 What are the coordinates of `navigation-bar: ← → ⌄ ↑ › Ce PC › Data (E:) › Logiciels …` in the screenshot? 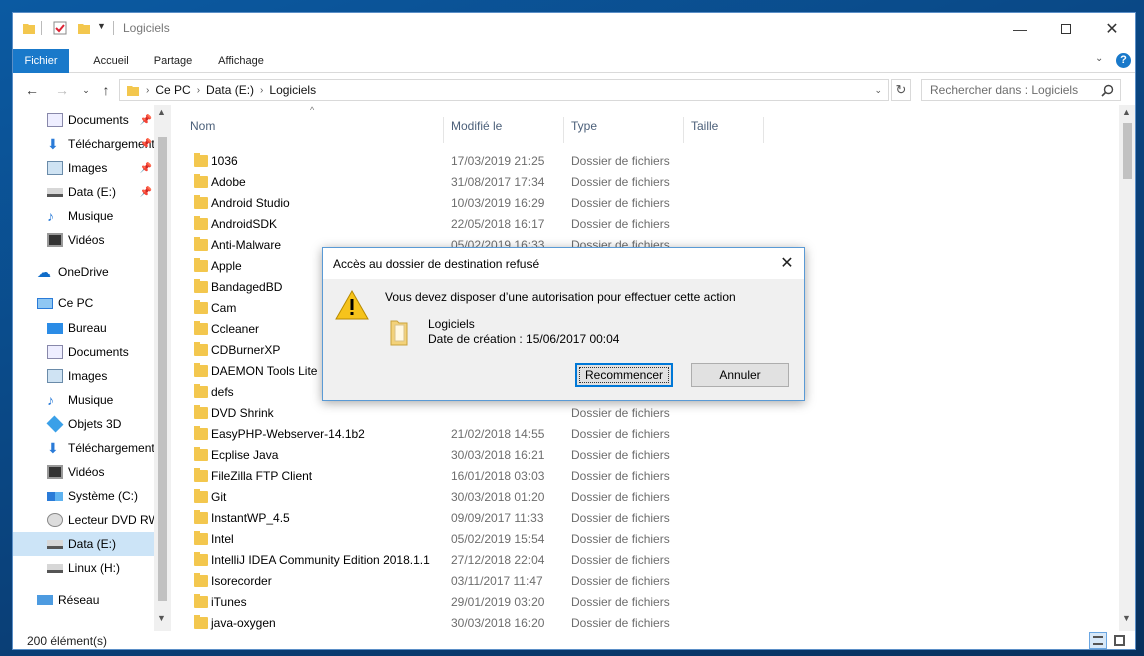 It's located at (574, 90).